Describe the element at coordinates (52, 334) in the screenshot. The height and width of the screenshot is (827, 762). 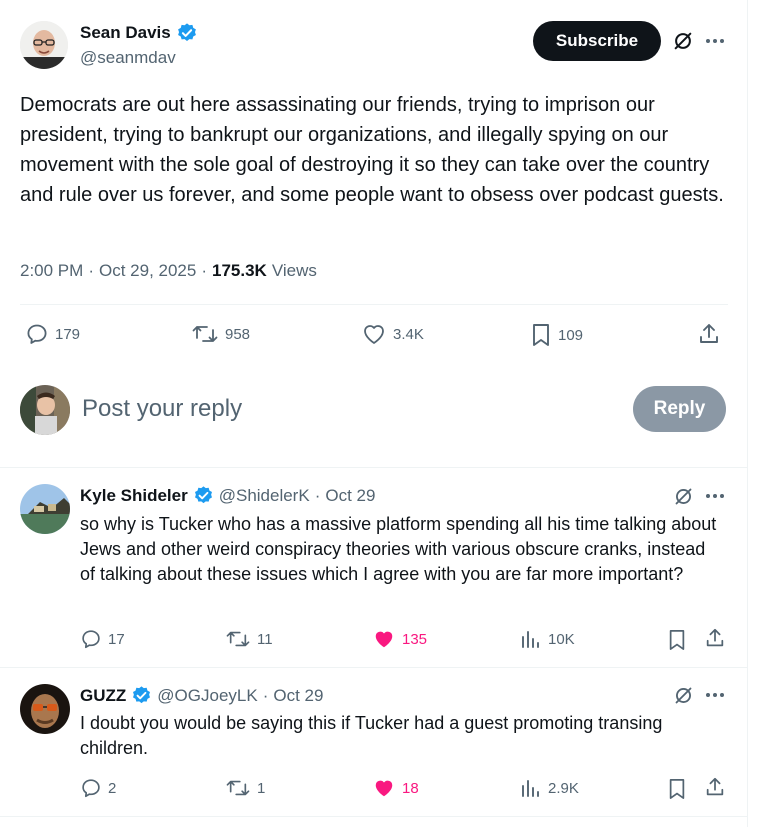
I see `reply-action: 179` at that location.